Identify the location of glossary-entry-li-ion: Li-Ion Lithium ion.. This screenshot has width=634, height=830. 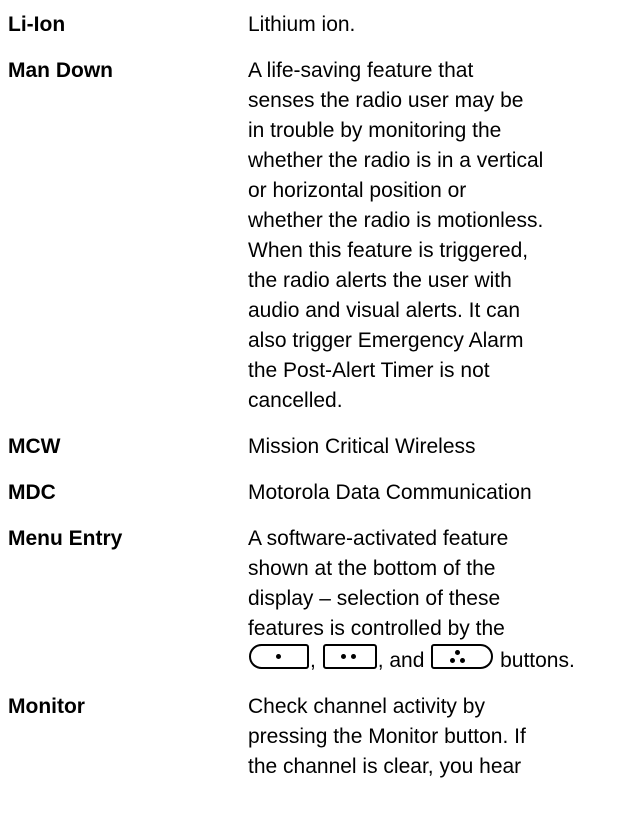
(318, 25).